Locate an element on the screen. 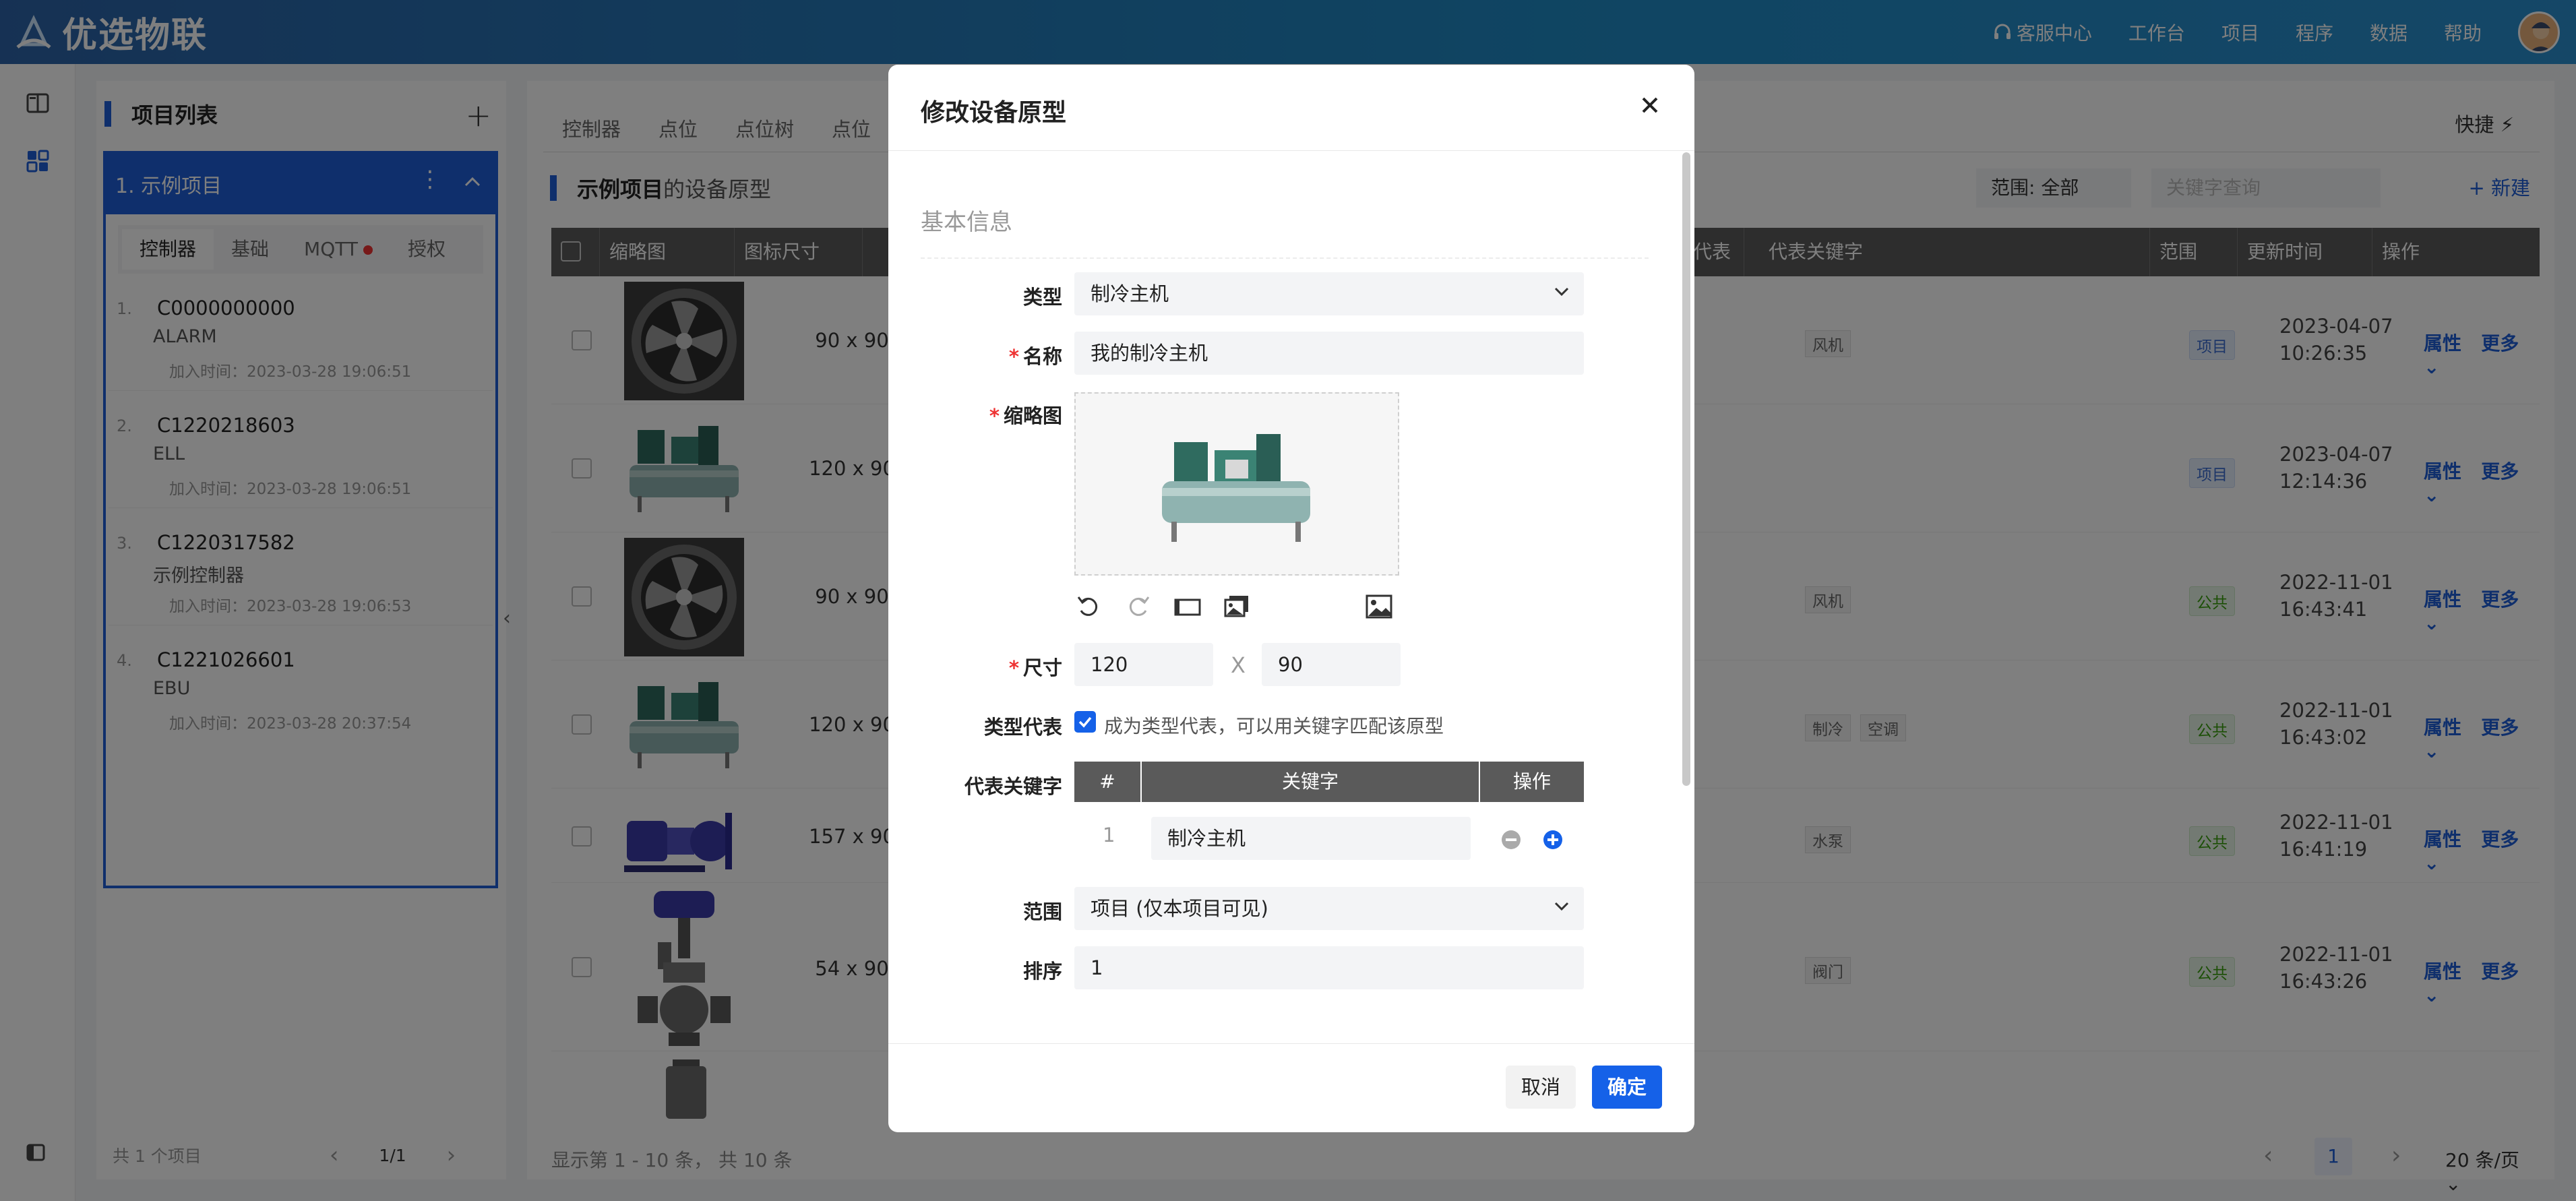 Image resolution: width=2576 pixels, height=1201 pixels. name-value: 我的制冷主机 is located at coordinates (1149, 353).